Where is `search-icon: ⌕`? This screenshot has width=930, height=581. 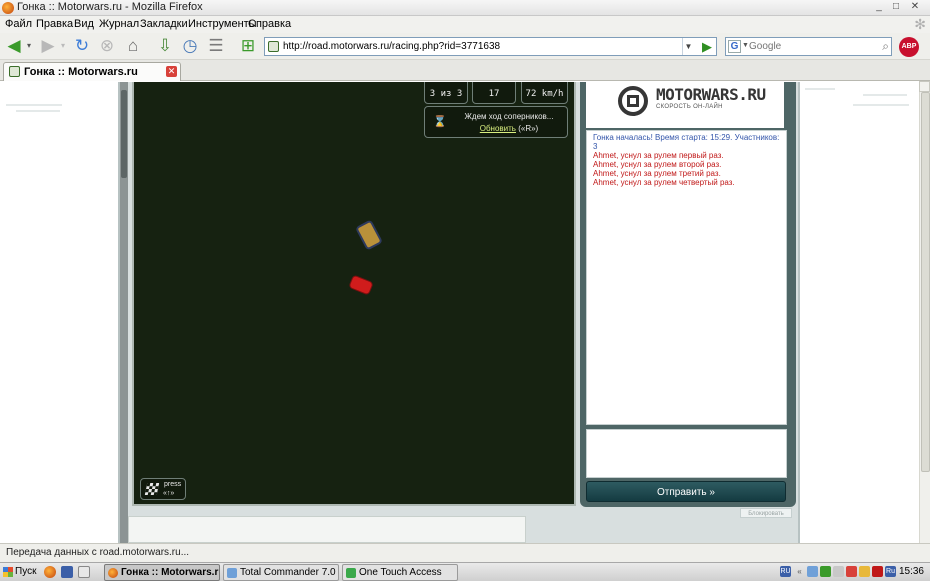 search-icon: ⌕ is located at coordinates (885, 46).